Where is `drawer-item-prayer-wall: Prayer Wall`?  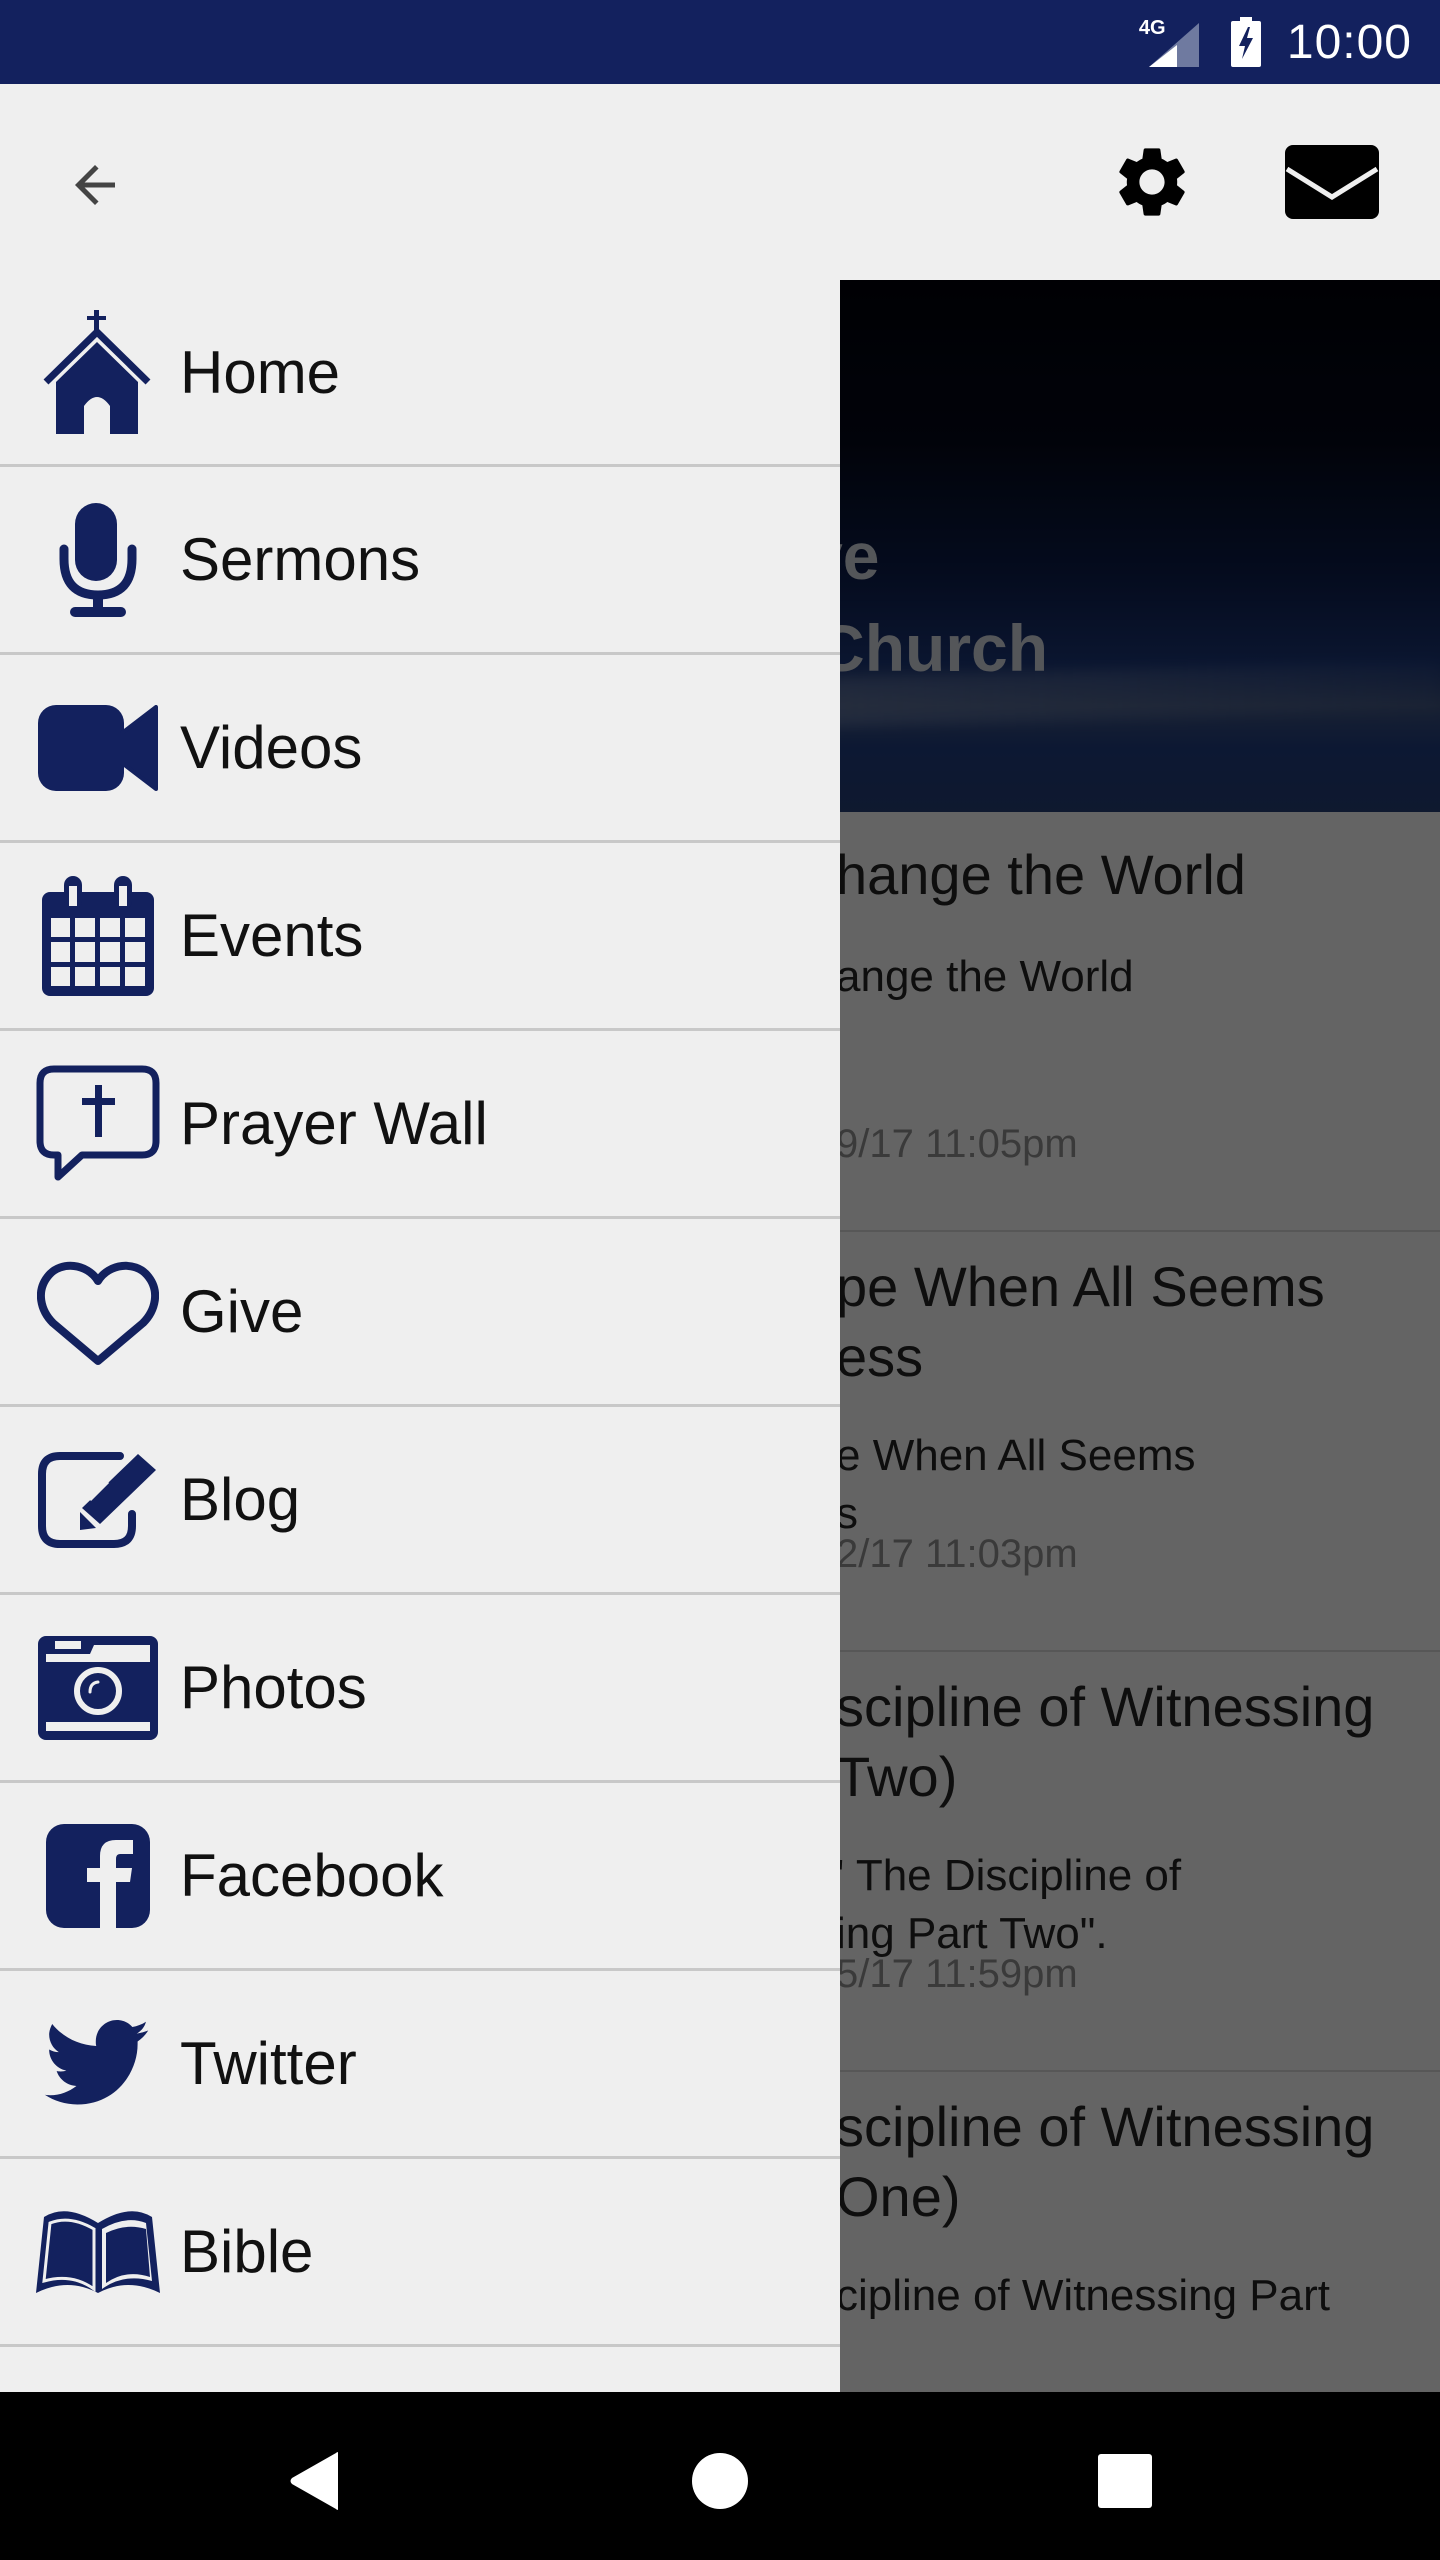
drawer-item-prayer-wall: Prayer Wall is located at coordinates (420, 1125).